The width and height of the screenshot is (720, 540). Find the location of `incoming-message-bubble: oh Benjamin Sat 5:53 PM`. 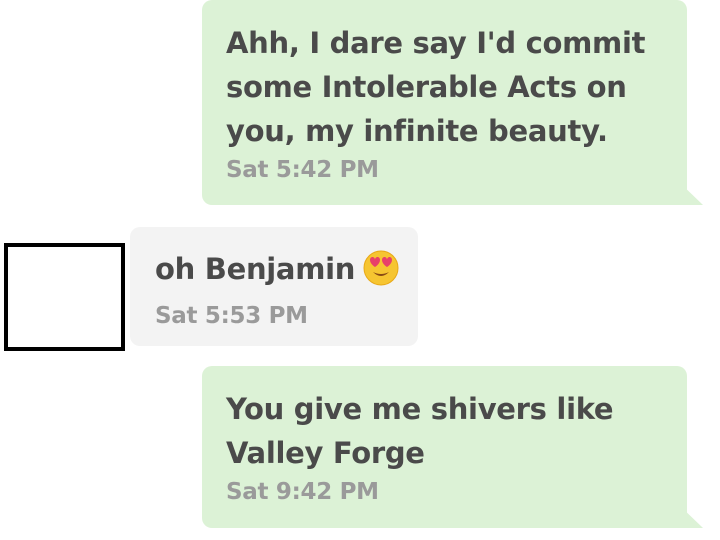

incoming-message-bubble: oh Benjamin Sat 5:53 PM is located at coordinates (274, 286).